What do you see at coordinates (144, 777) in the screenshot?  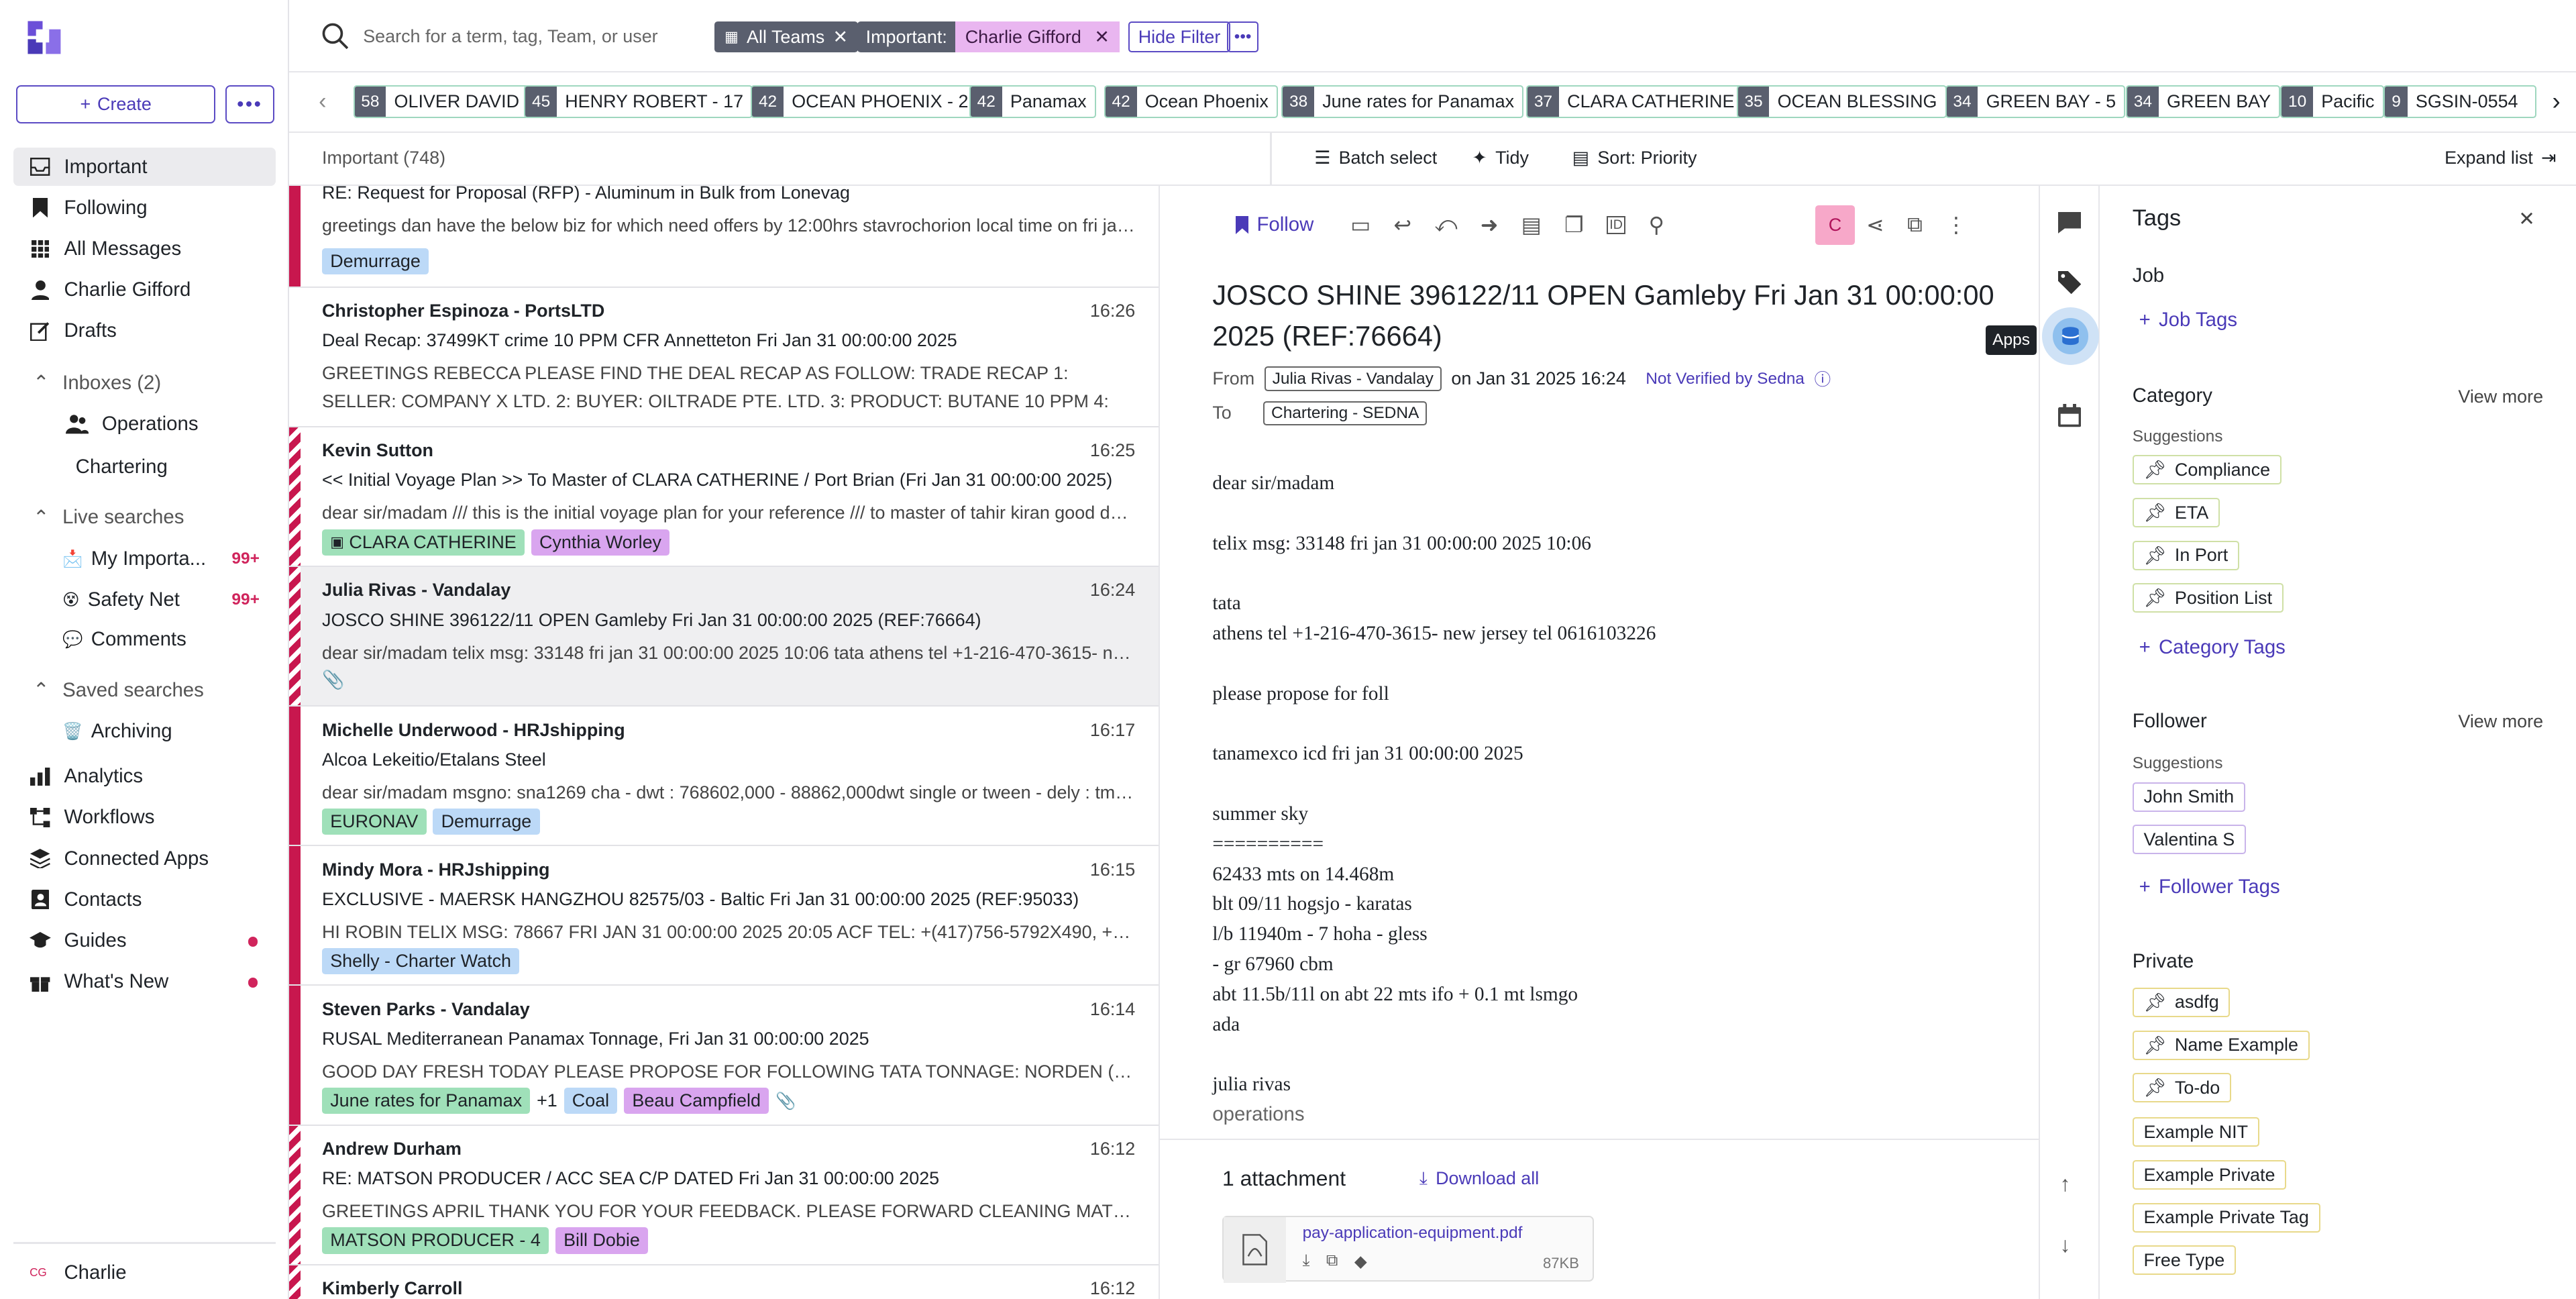 I see `nav-analytics: Analytics` at bounding box center [144, 777].